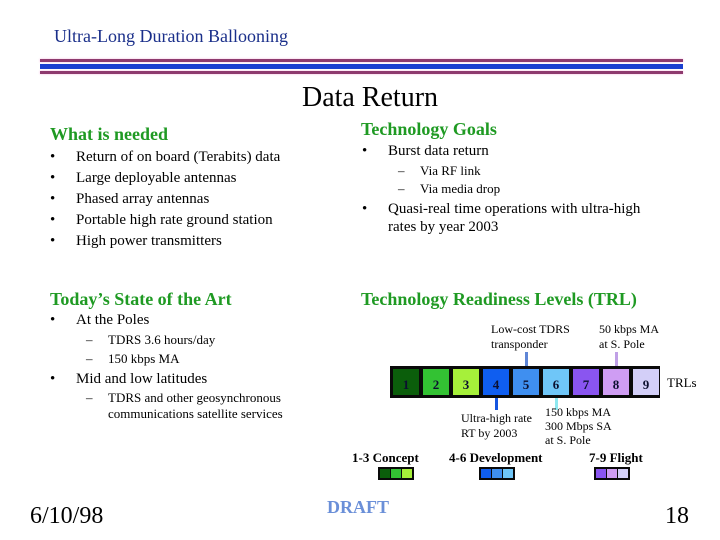  Describe the element at coordinates (358, 507) in the screenshot. I see `draft-label: DRAFT` at that location.